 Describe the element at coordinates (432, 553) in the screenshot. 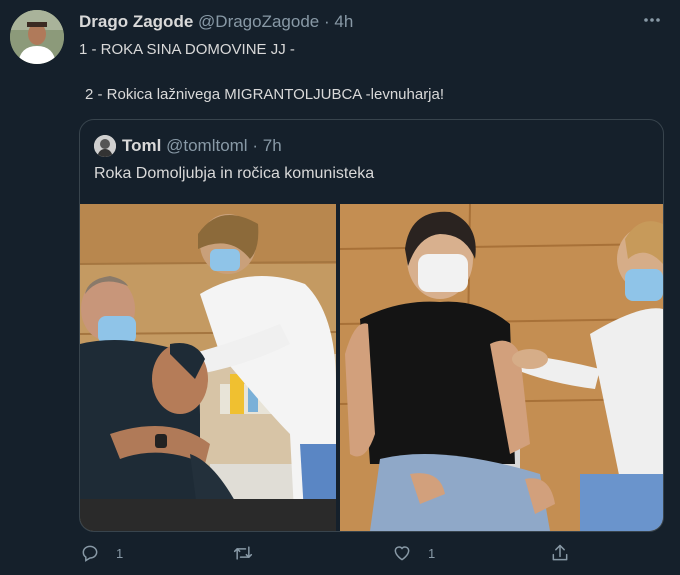

I see `like-count: 1` at that location.